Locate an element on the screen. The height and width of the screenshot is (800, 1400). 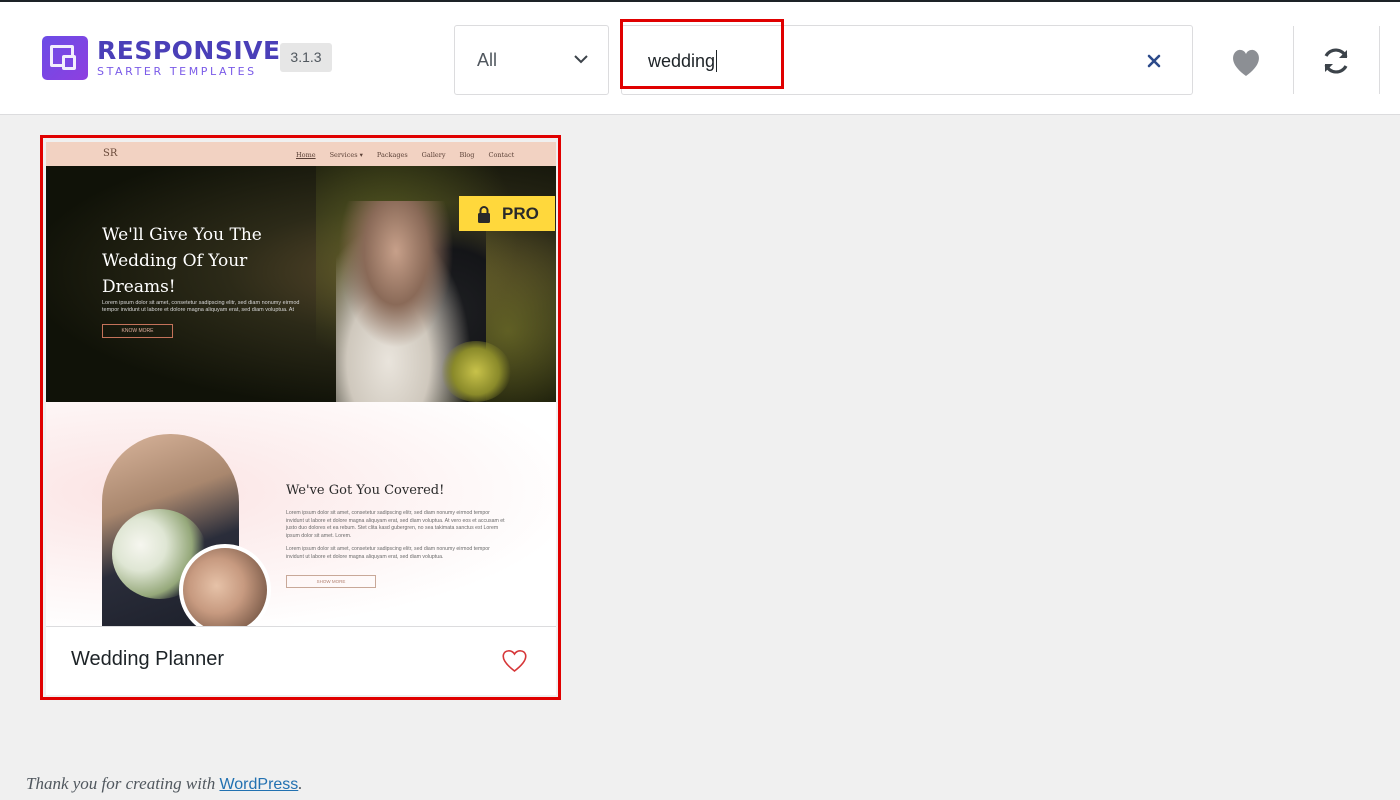
category-select: All is located at coordinates (531, 60).